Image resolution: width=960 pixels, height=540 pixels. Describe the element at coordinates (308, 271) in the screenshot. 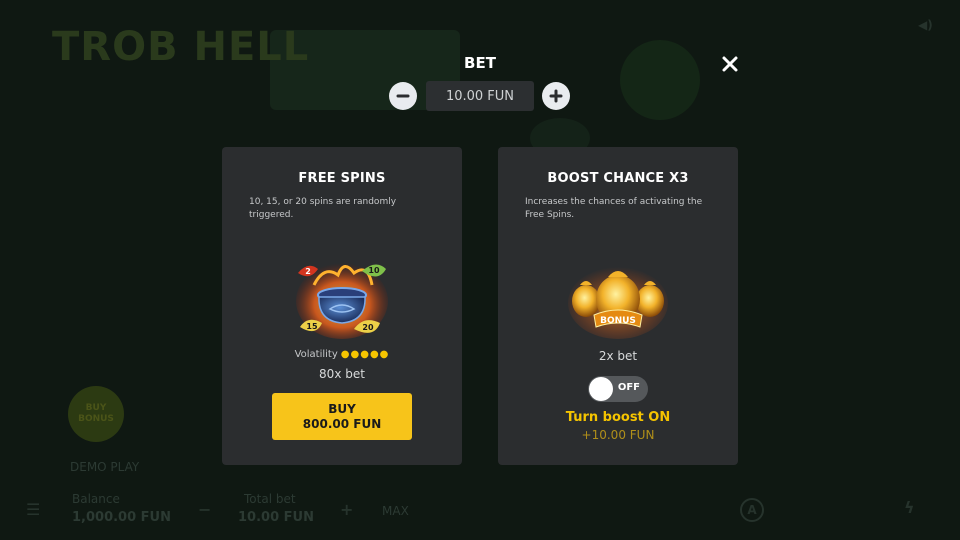

I see `leaf-2-number: 2` at that location.